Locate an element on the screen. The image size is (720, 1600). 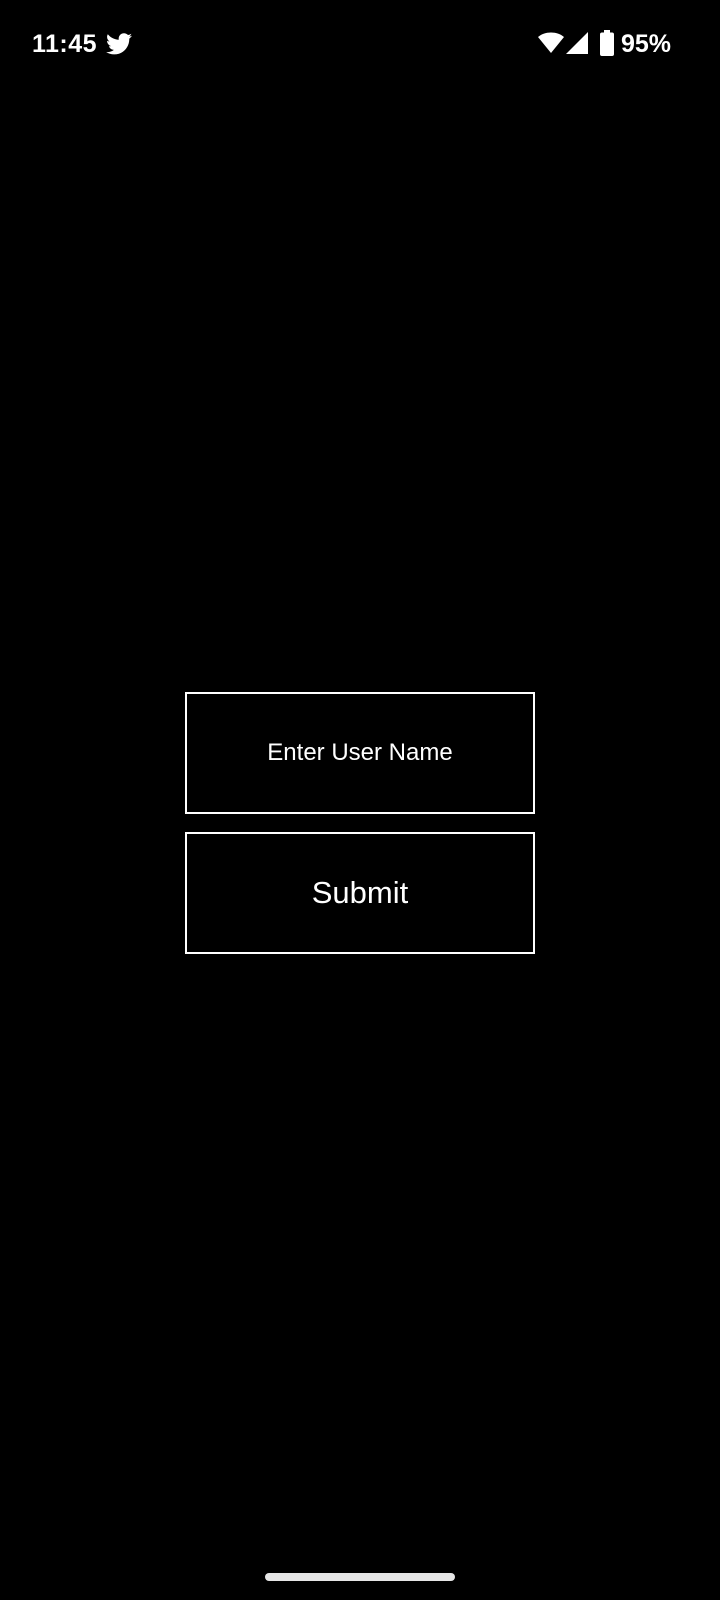
battery-percentage: 95% is located at coordinates (646, 44).